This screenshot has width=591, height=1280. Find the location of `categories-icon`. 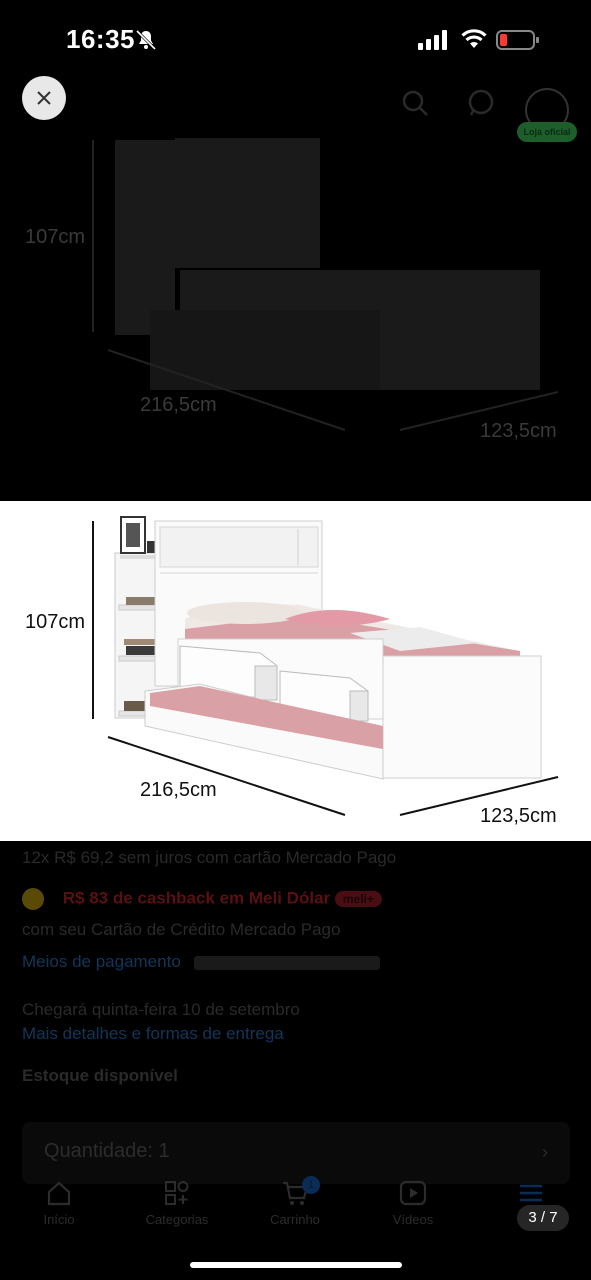

categories-icon is located at coordinates (177, 1193).